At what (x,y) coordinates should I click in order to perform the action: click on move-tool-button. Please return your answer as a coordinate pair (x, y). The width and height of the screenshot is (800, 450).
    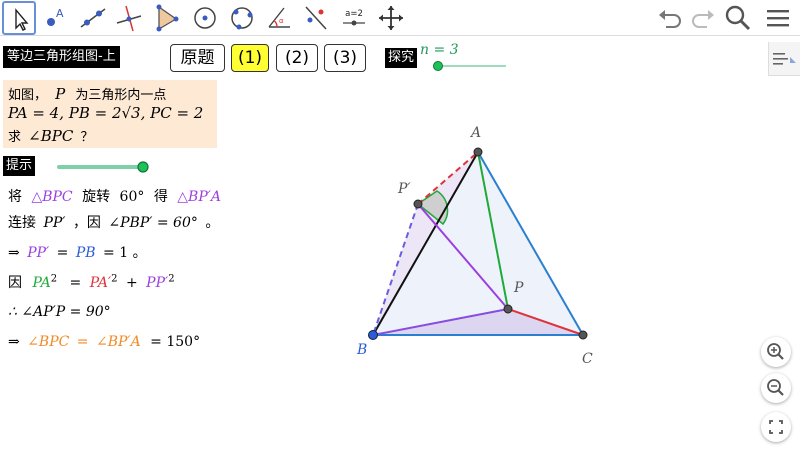
    Looking at the image, I should click on (19, 18).